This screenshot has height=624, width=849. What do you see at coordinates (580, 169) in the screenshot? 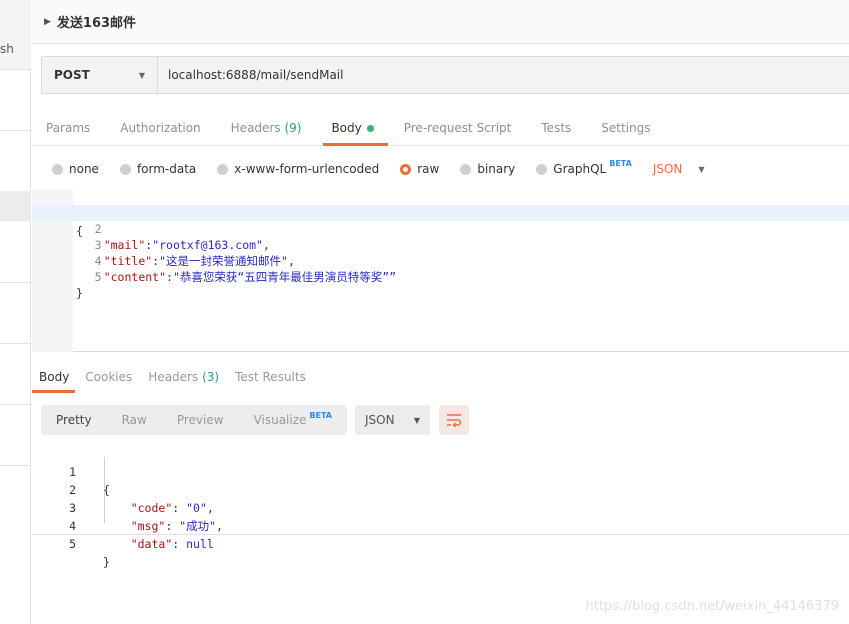
I see `body-type-label: GraphQL` at bounding box center [580, 169].